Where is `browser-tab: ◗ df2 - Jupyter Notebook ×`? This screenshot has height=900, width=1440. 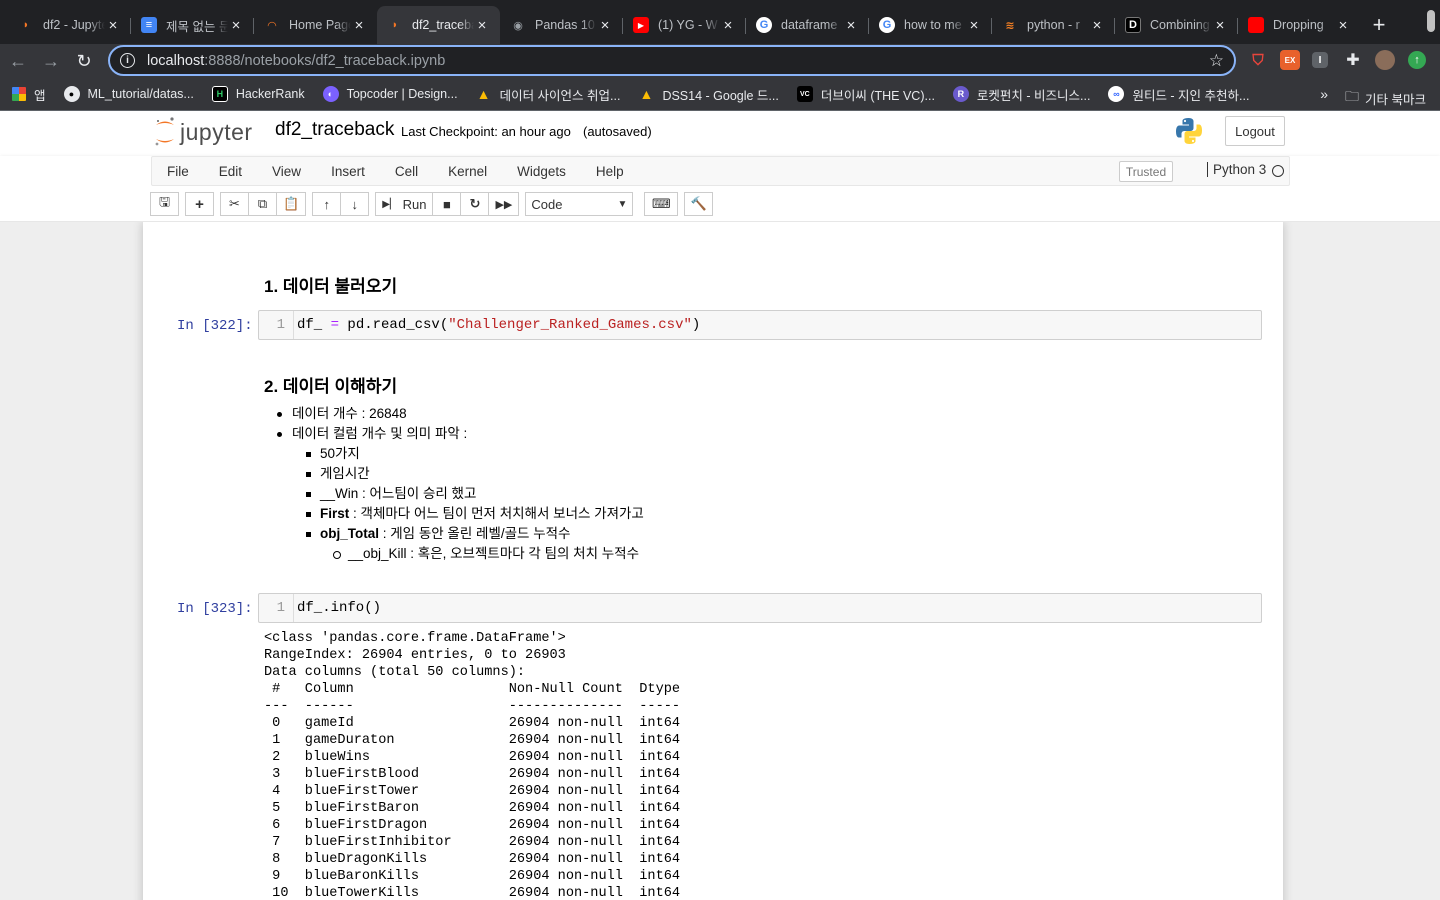
browser-tab: ◗ df2 - Jupyter Notebook × is located at coordinates (69, 25).